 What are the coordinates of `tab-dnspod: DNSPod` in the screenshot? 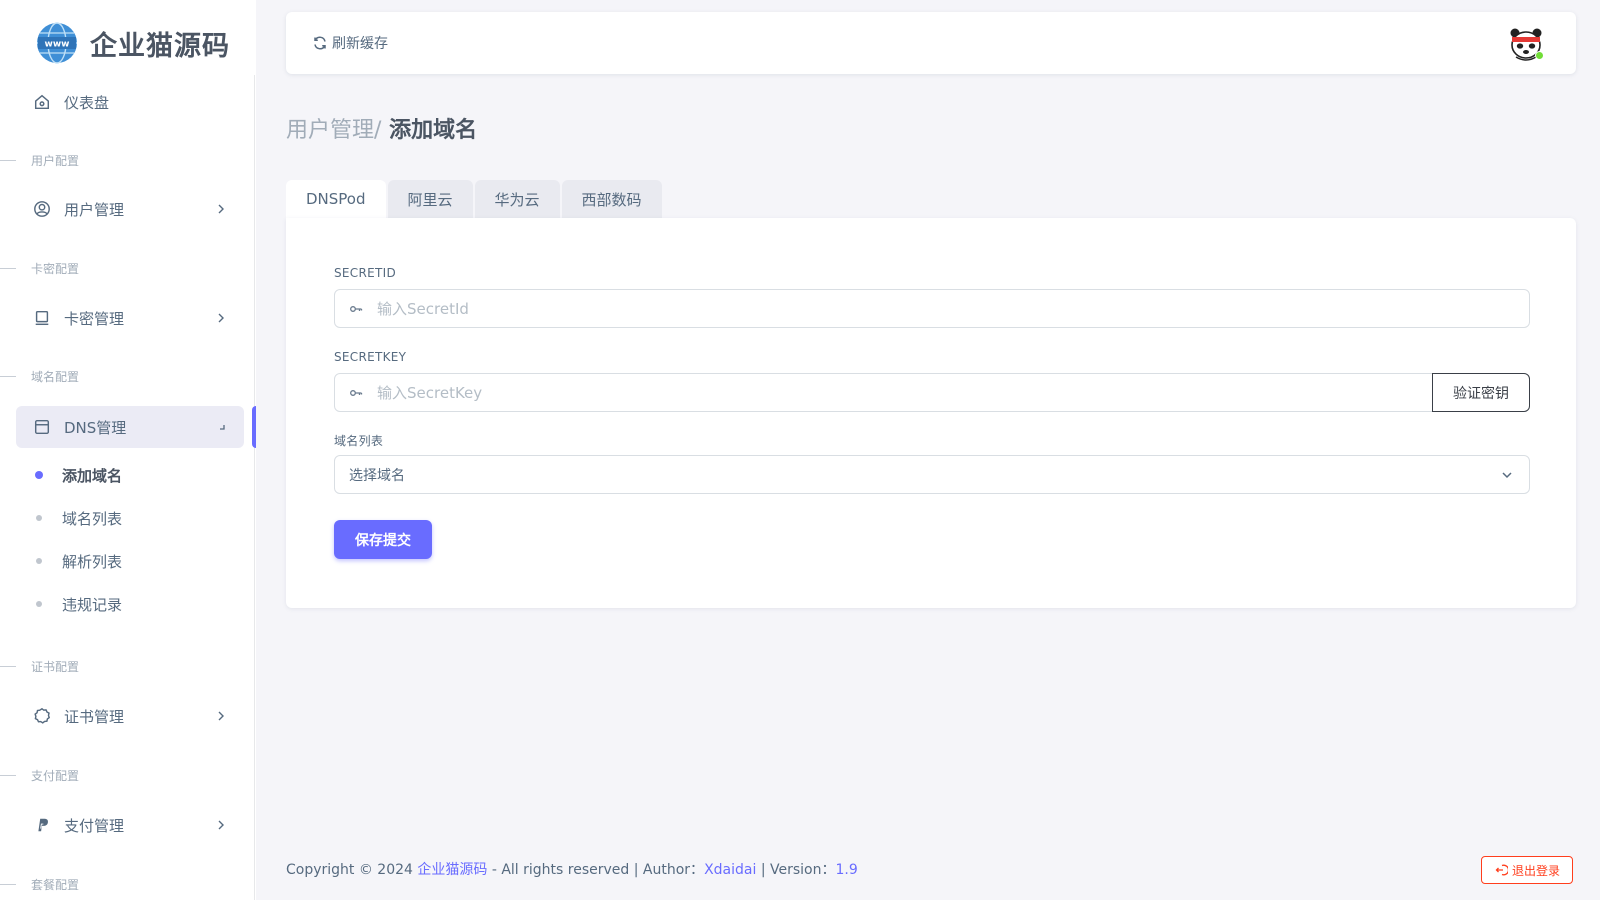 It's located at (336, 199).